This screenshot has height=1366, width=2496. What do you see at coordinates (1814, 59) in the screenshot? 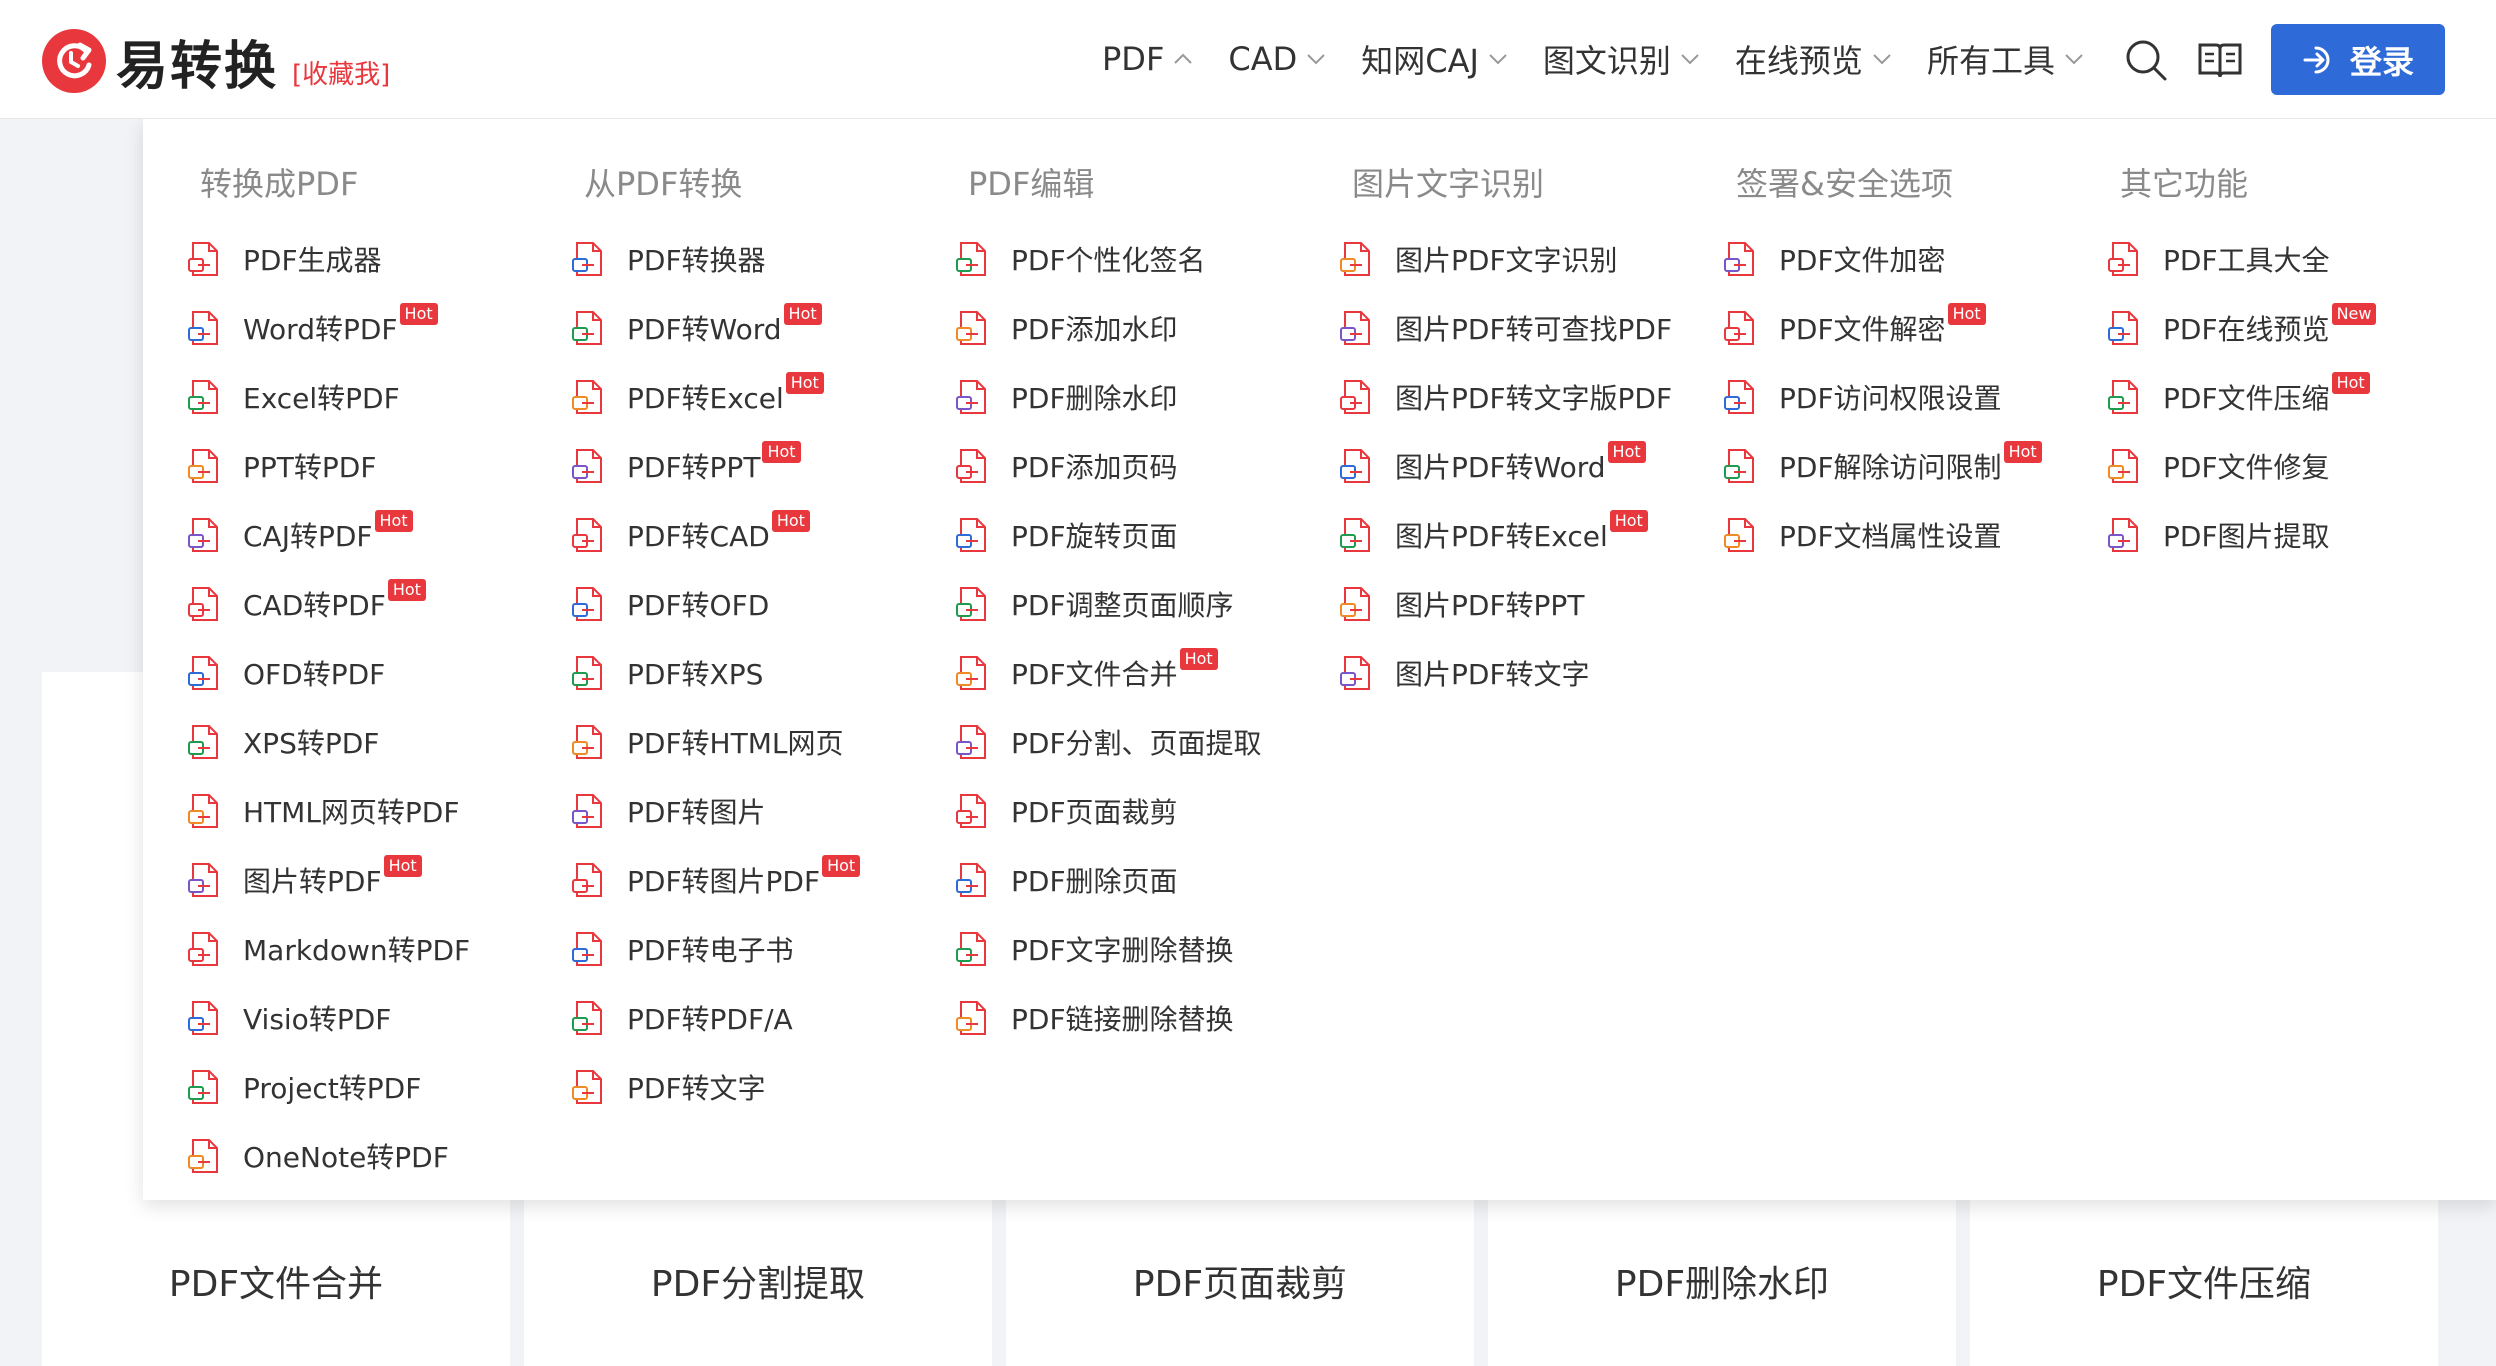
I see `nav-preview: 在线预览` at bounding box center [1814, 59].